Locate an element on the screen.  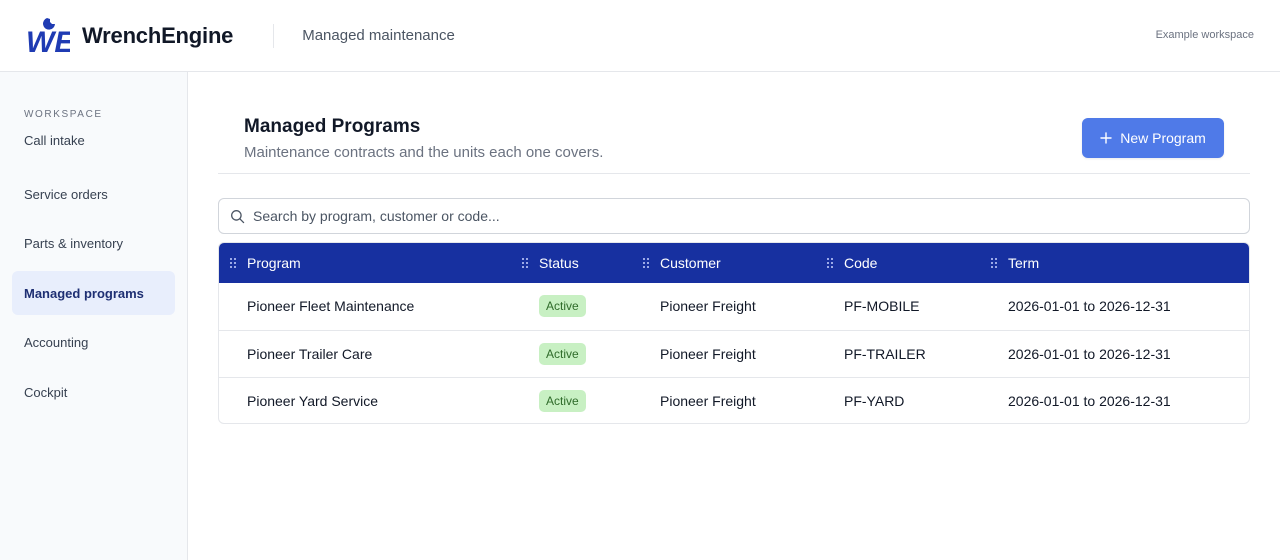
sidebar-item-service-orders: Service orders is located at coordinates (93, 194).